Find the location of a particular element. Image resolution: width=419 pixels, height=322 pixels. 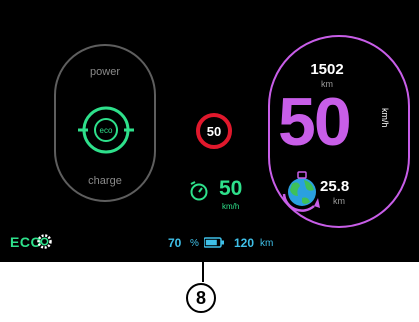

globe-icon is located at coordinates (301, 191).